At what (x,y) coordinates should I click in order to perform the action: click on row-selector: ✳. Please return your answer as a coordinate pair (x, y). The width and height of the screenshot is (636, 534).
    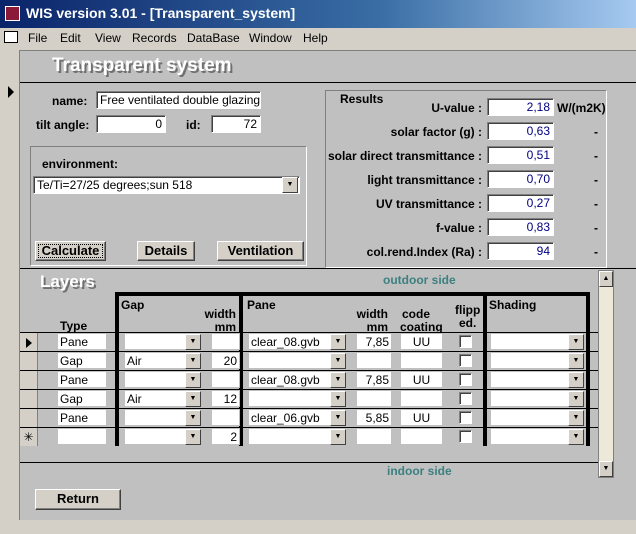
    Looking at the image, I should click on (29, 437).